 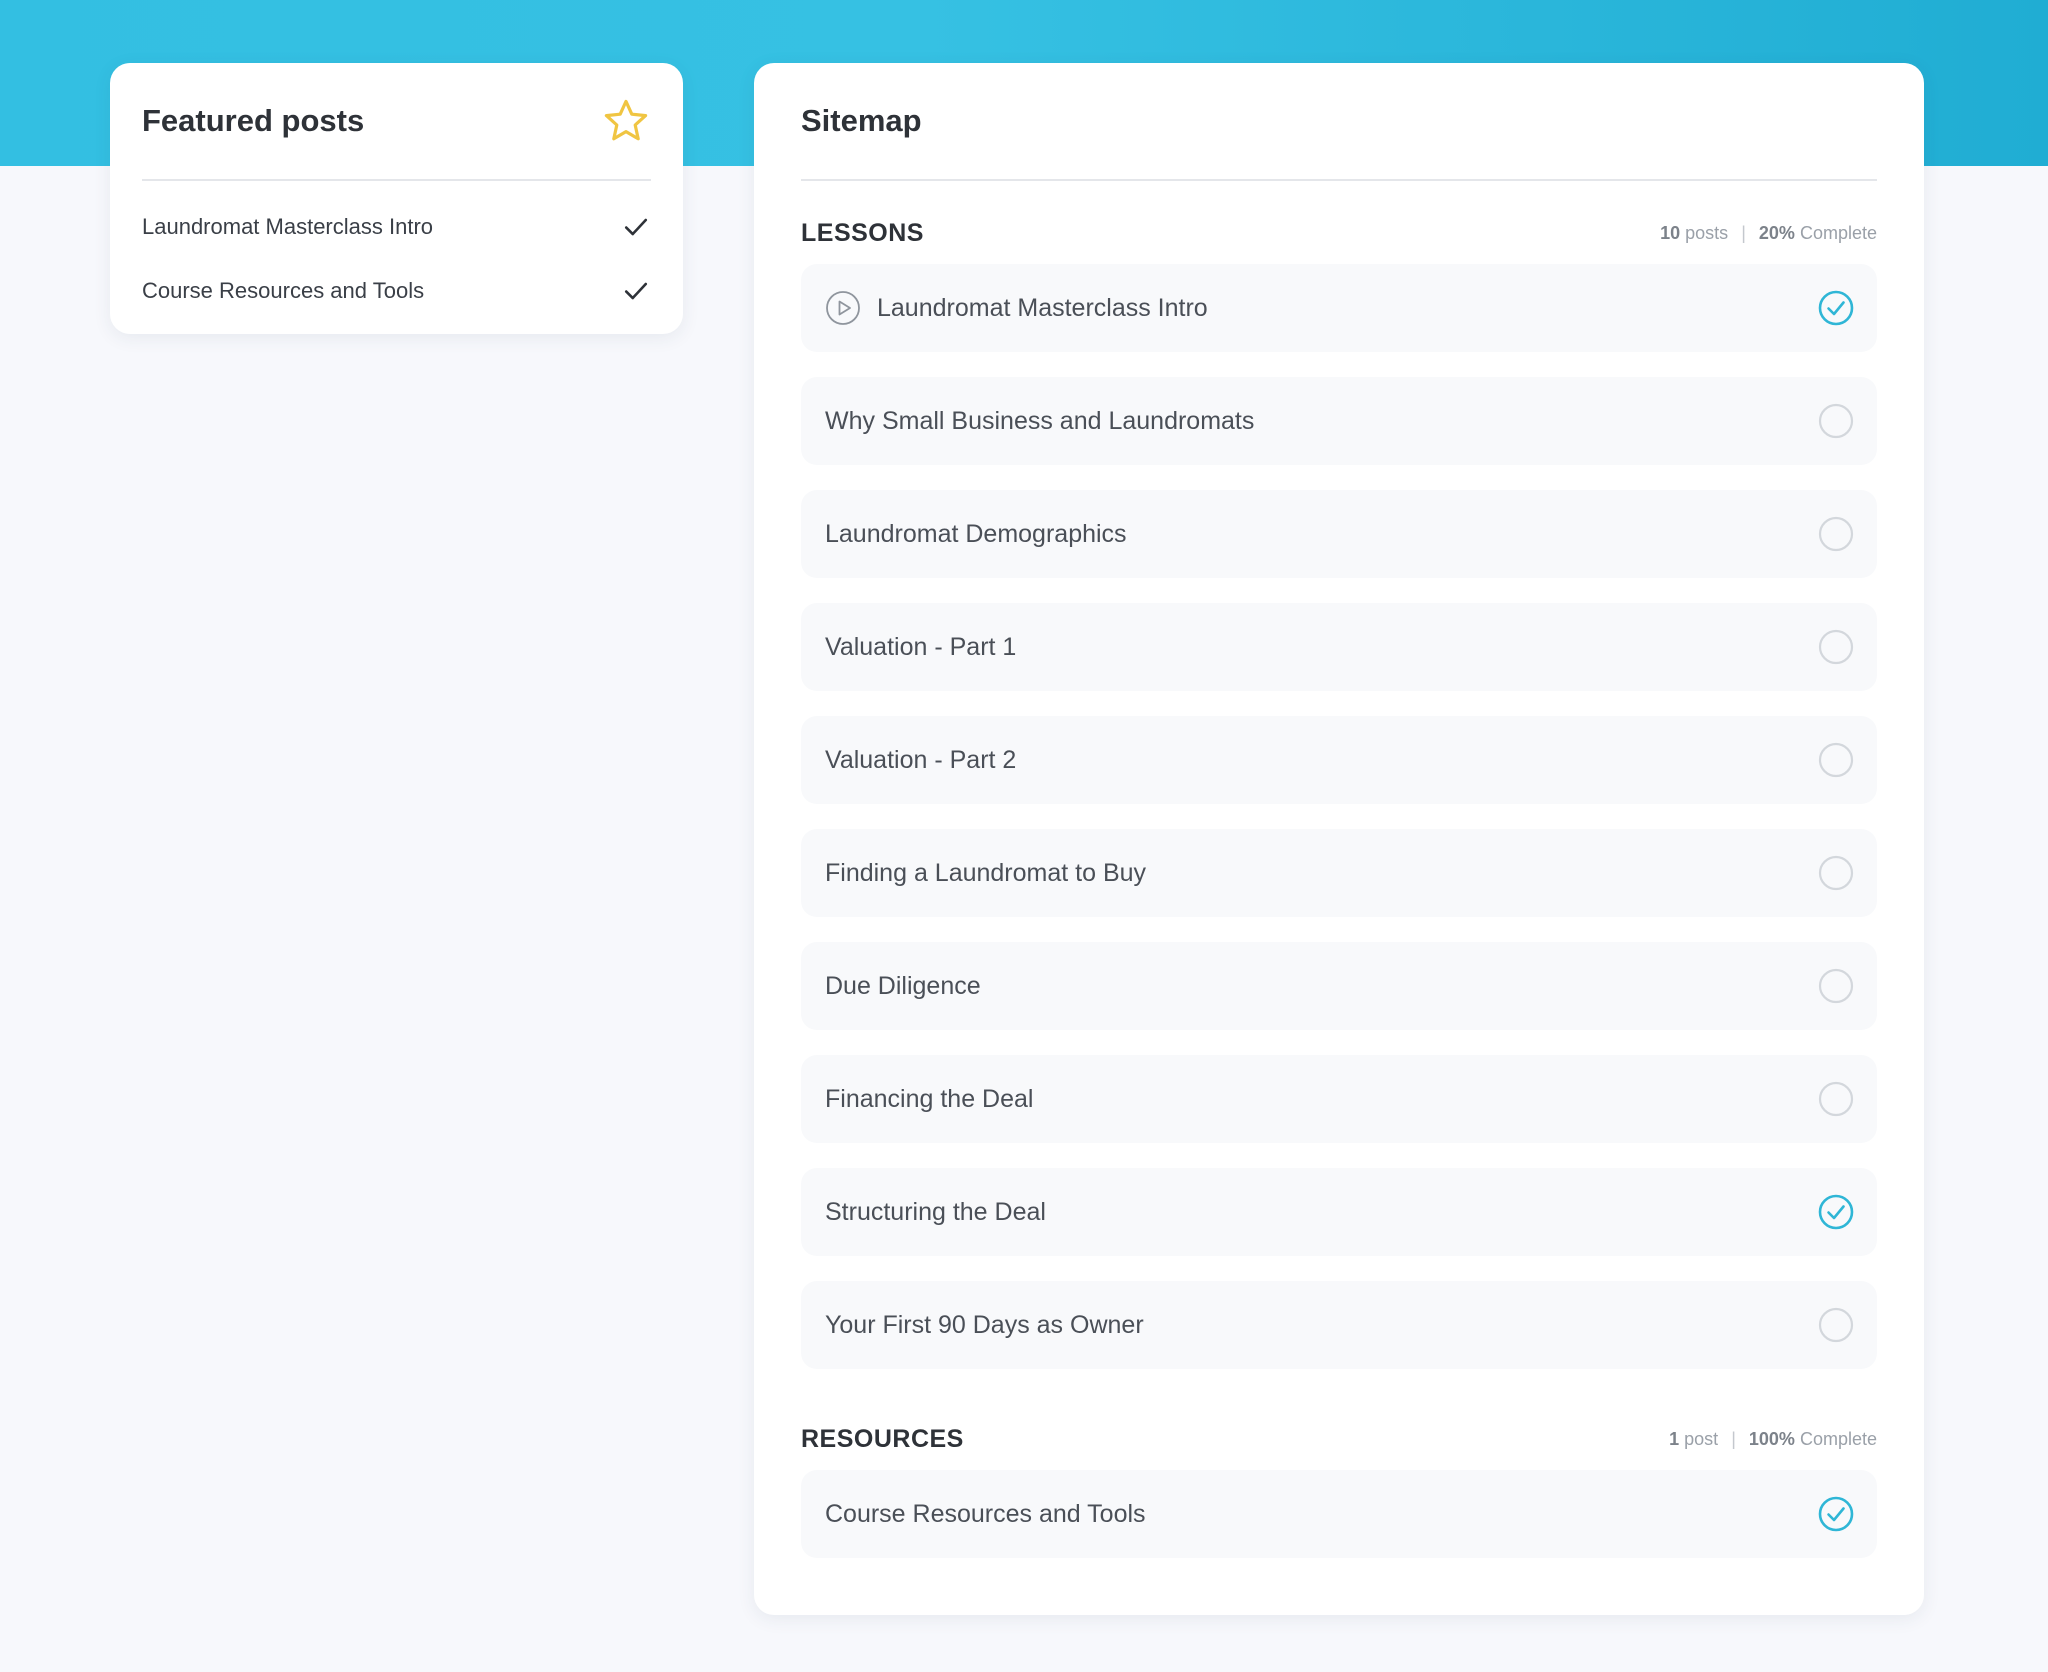 I want to click on section-progress-meta: 1 post | 100% Complete, so click(x=1773, y=1439).